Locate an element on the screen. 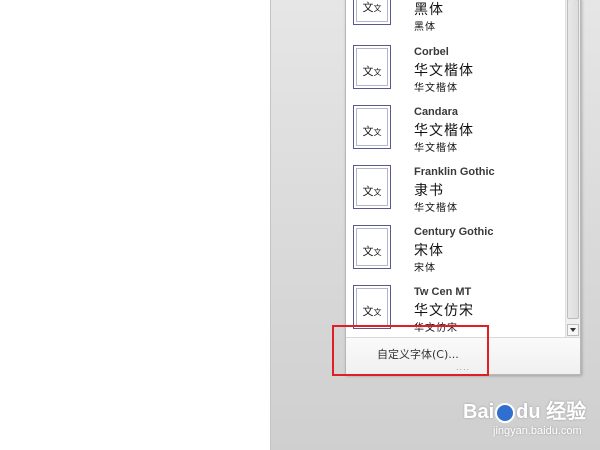 Image resolution: width=600 pixels, height=450 pixels. font-gallery-item: 文文 Century Gothic 宋体 宋体 is located at coordinates (455, 251).